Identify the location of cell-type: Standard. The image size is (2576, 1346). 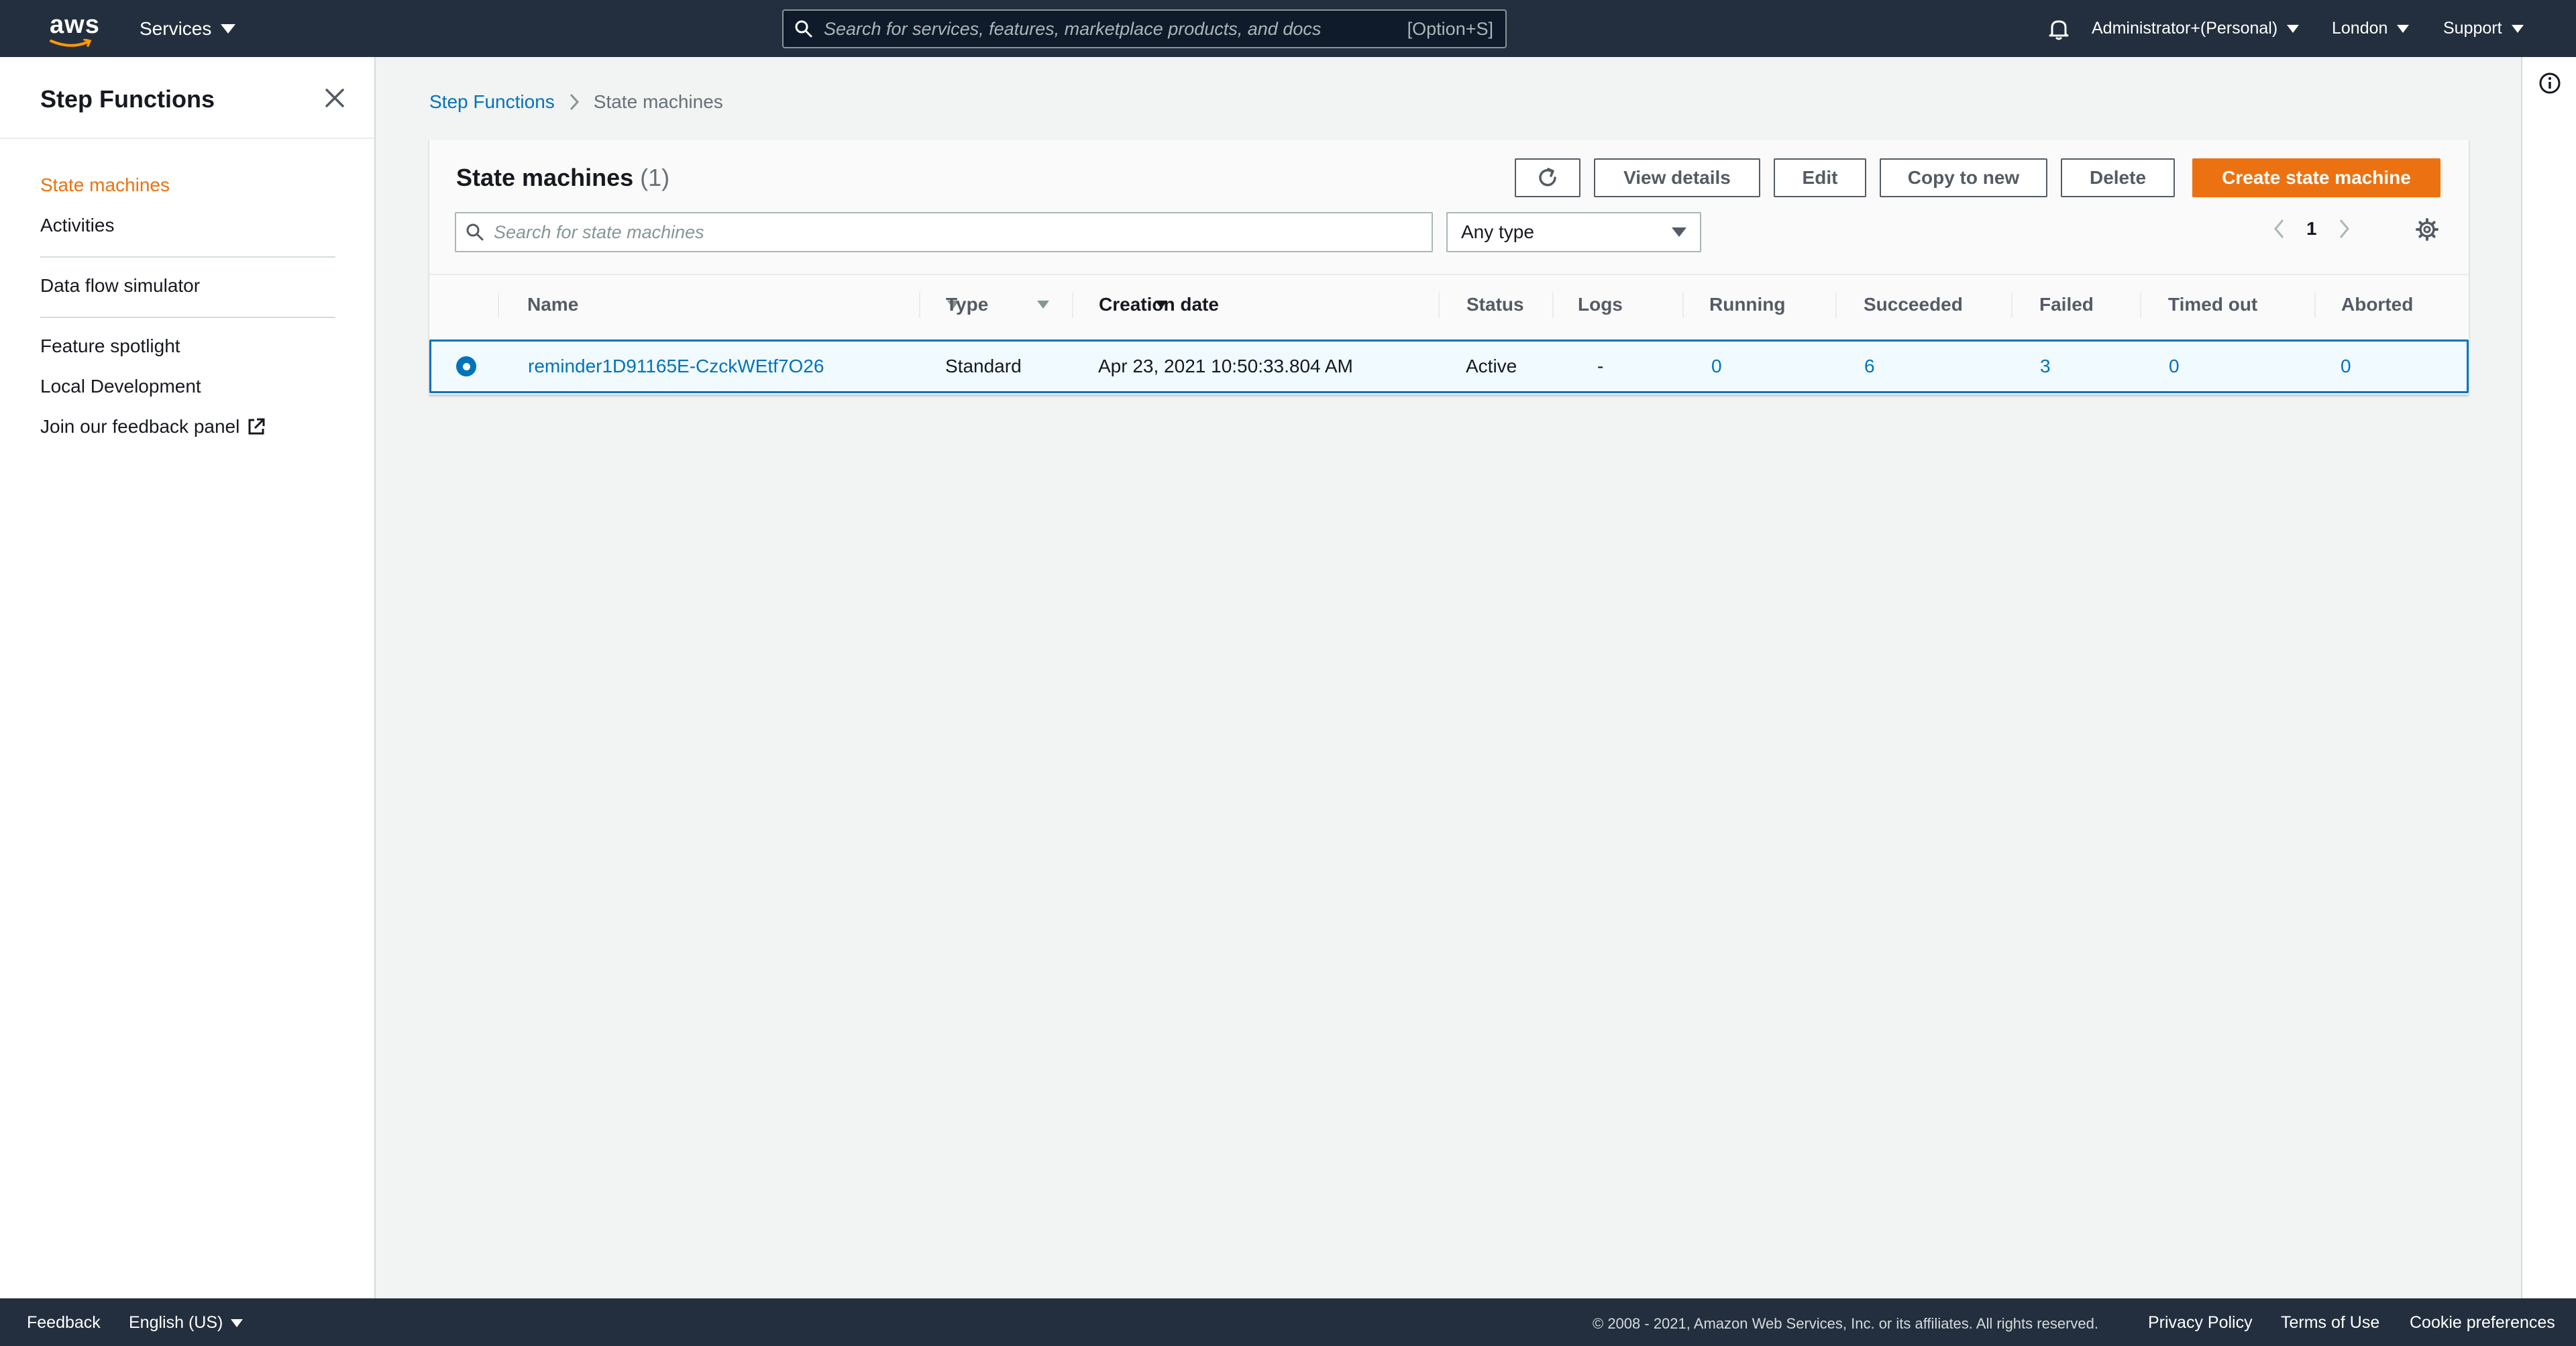
(983, 366).